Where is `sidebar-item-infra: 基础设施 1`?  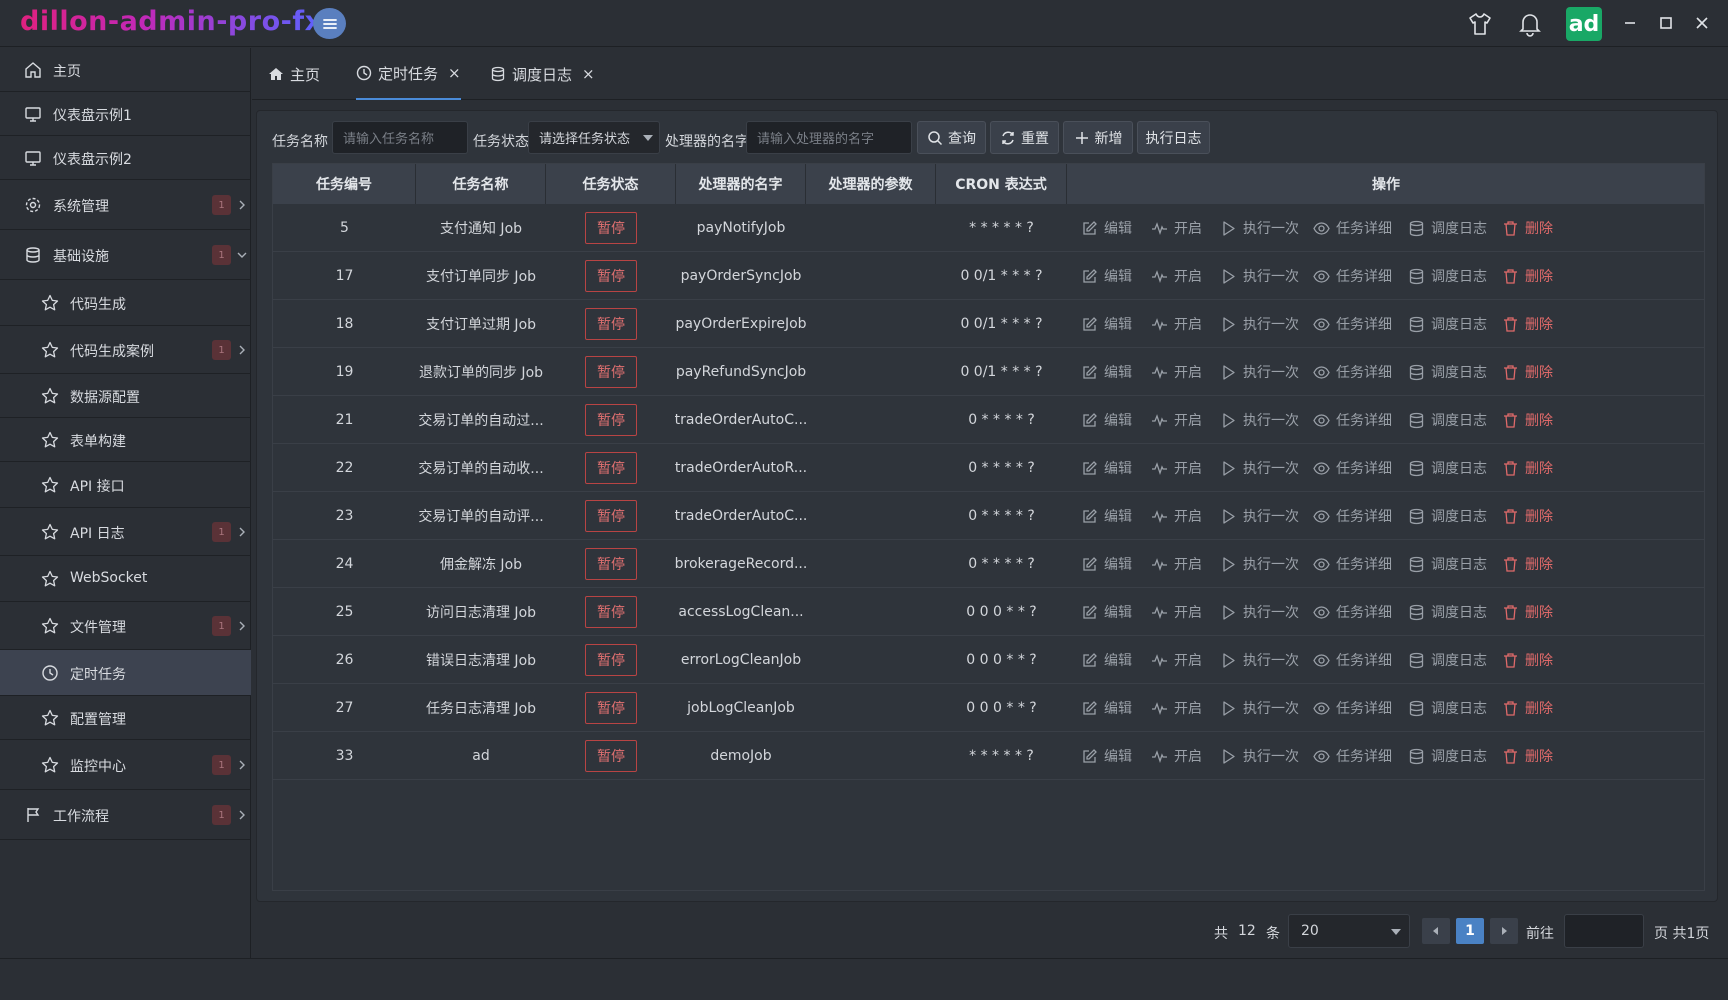 sidebar-item-infra: 基础设施 1 is located at coordinates (125, 255).